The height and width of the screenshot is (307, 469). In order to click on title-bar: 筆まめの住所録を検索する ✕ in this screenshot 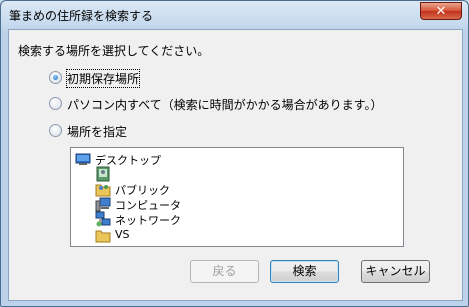, I will do `click(234, 15)`.